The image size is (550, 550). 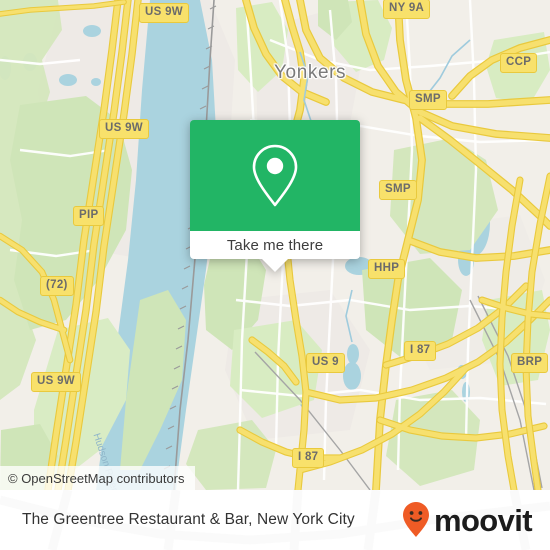 I want to click on take-me-there-label: Take me there, so click(x=275, y=245).